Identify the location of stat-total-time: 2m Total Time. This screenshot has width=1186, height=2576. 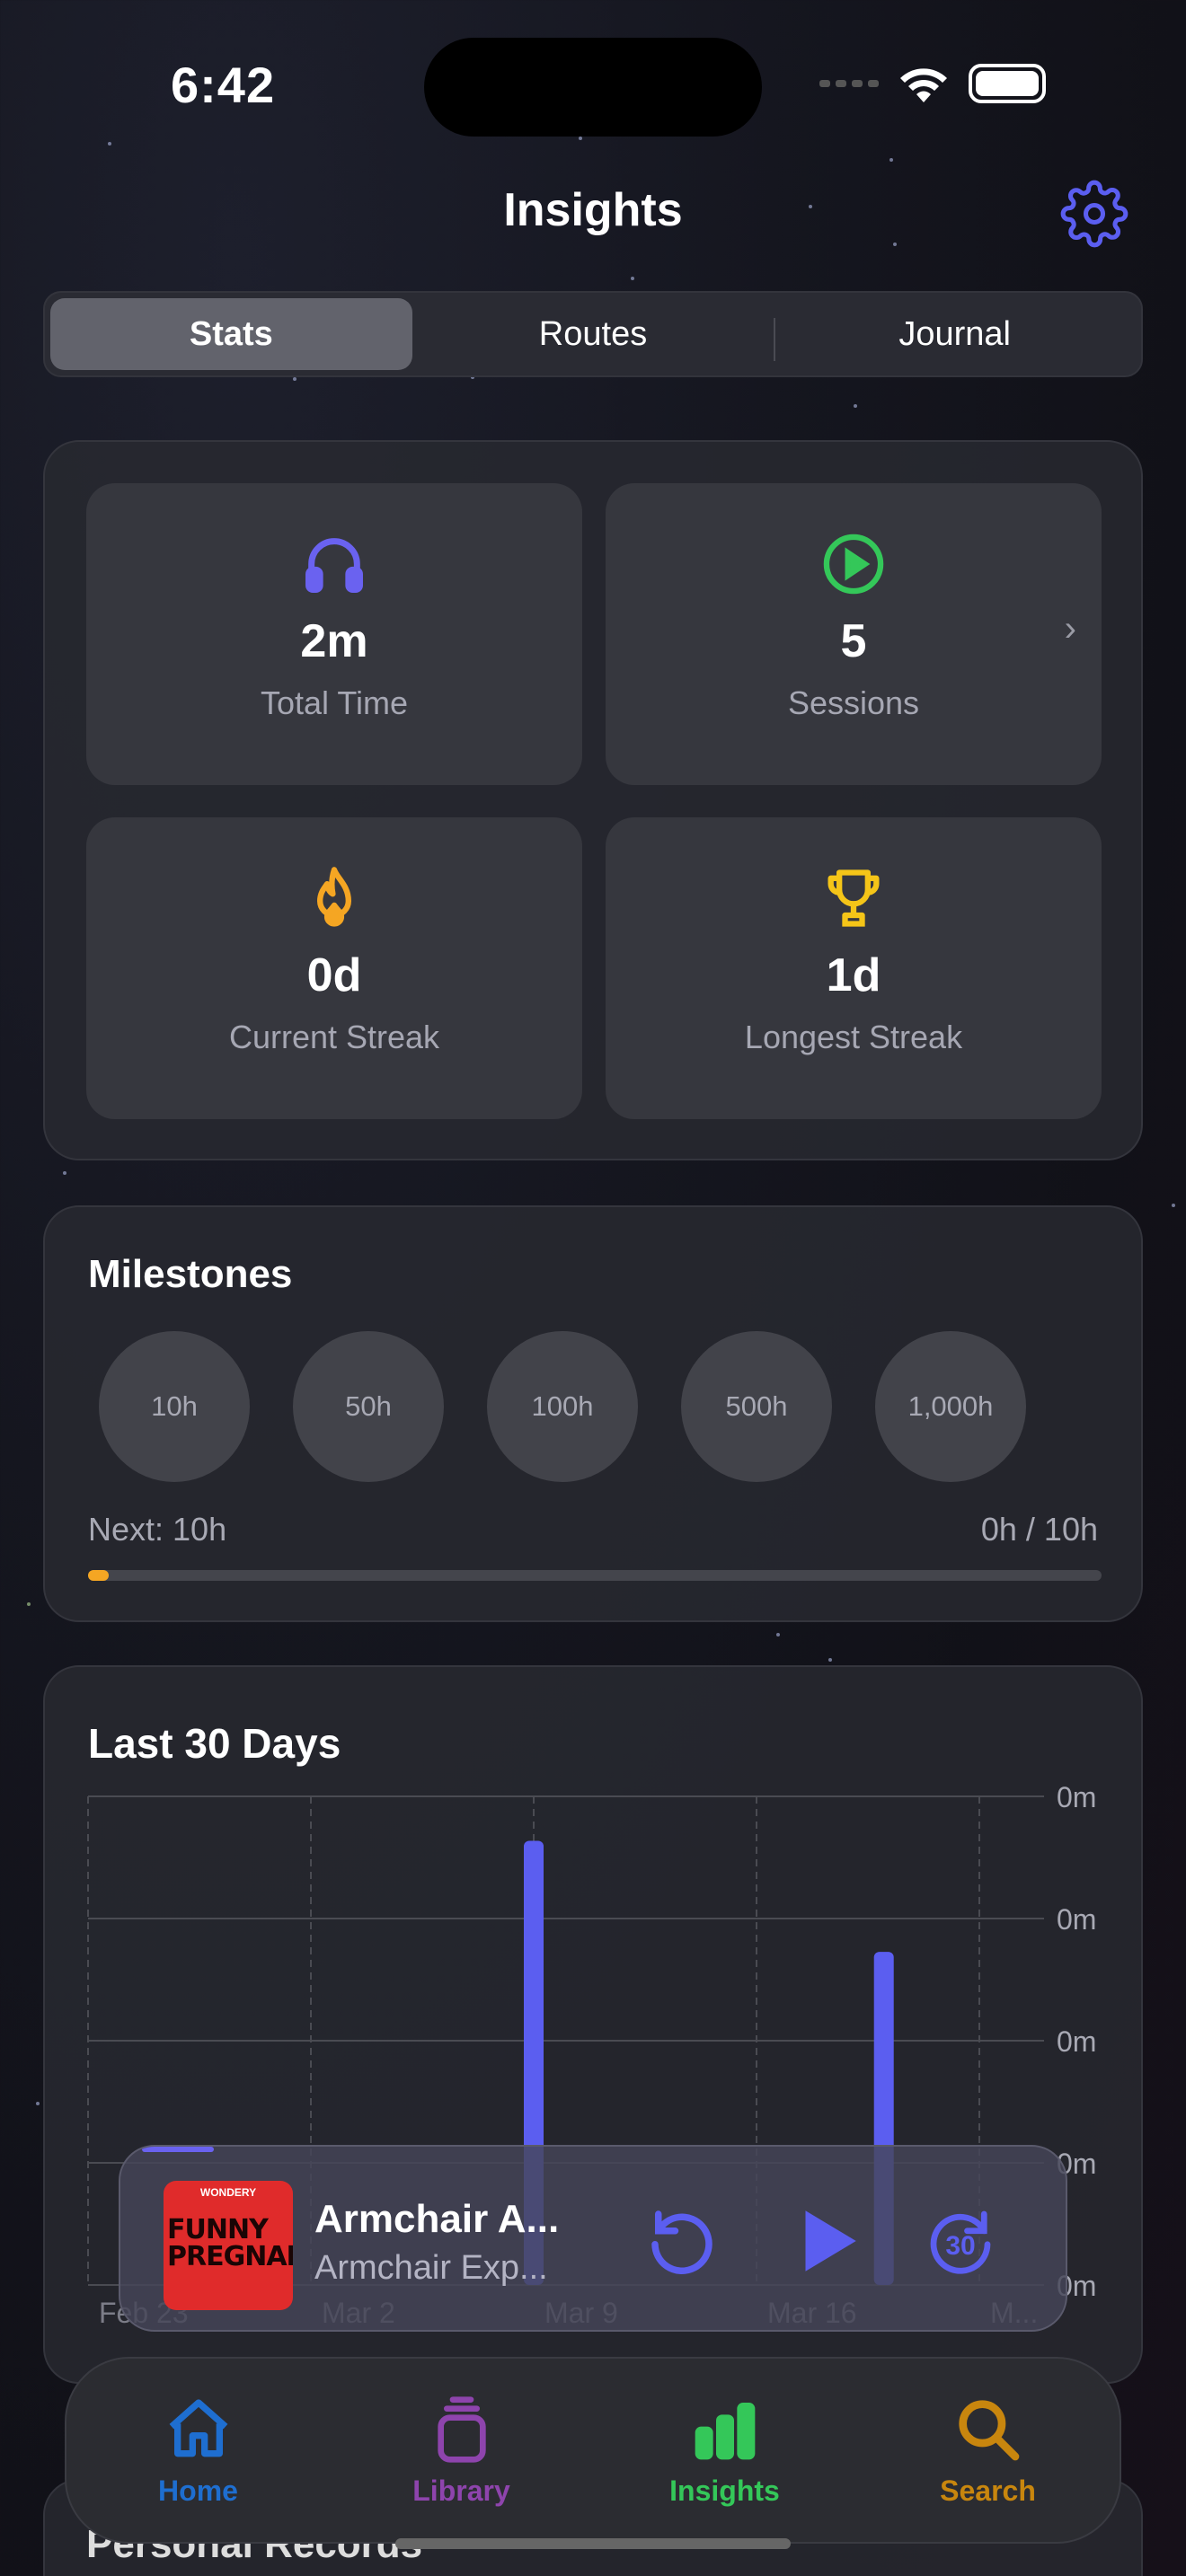
(334, 634).